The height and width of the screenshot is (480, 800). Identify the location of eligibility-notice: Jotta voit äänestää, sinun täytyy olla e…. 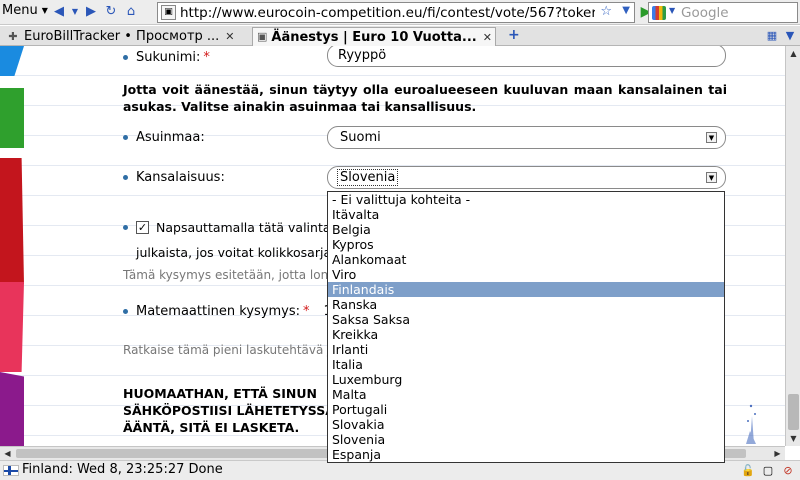
(425, 98).